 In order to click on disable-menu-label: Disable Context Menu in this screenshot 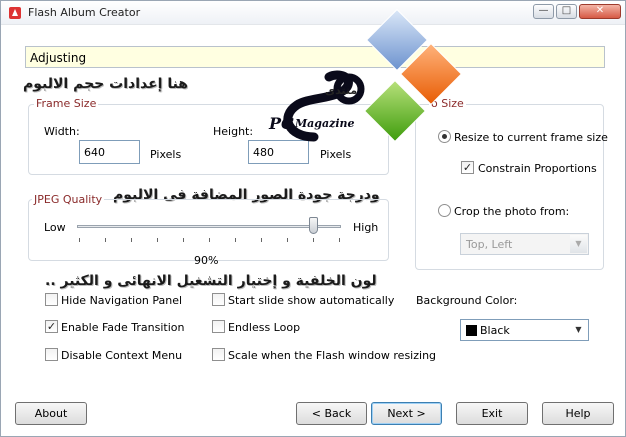, I will do `click(122, 355)`.